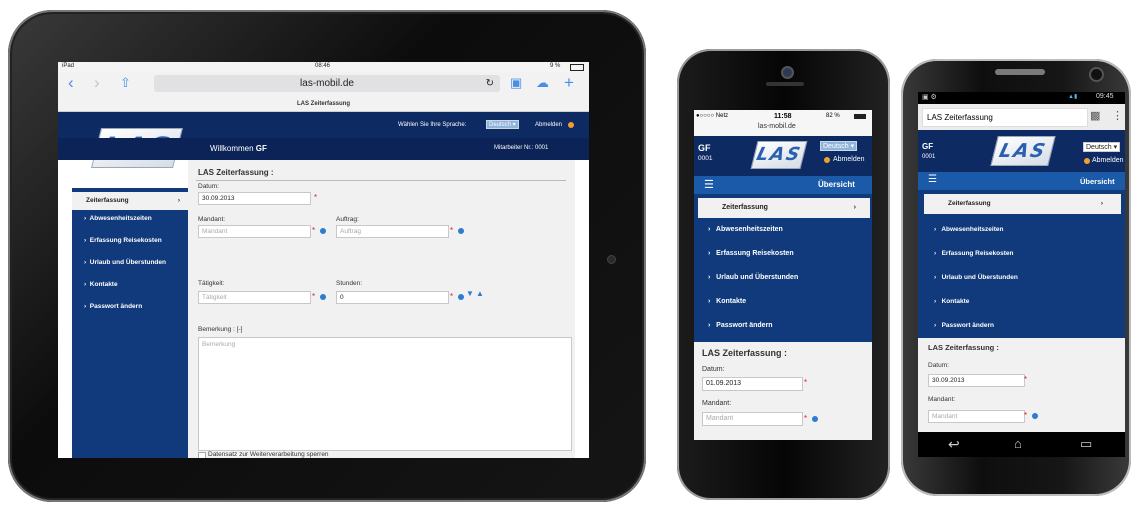  I want to click on battery-level: 82 %, so click(833, 116).